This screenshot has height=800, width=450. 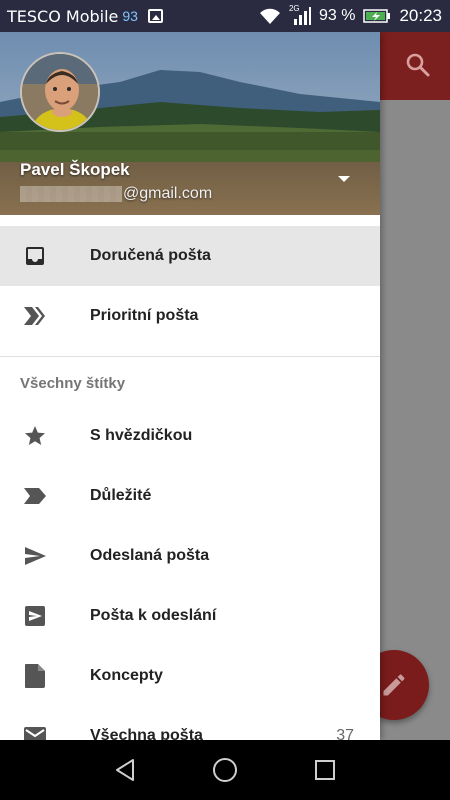 I want to click on account-email-domain: @gmail.com, so click(x=168, y=193).